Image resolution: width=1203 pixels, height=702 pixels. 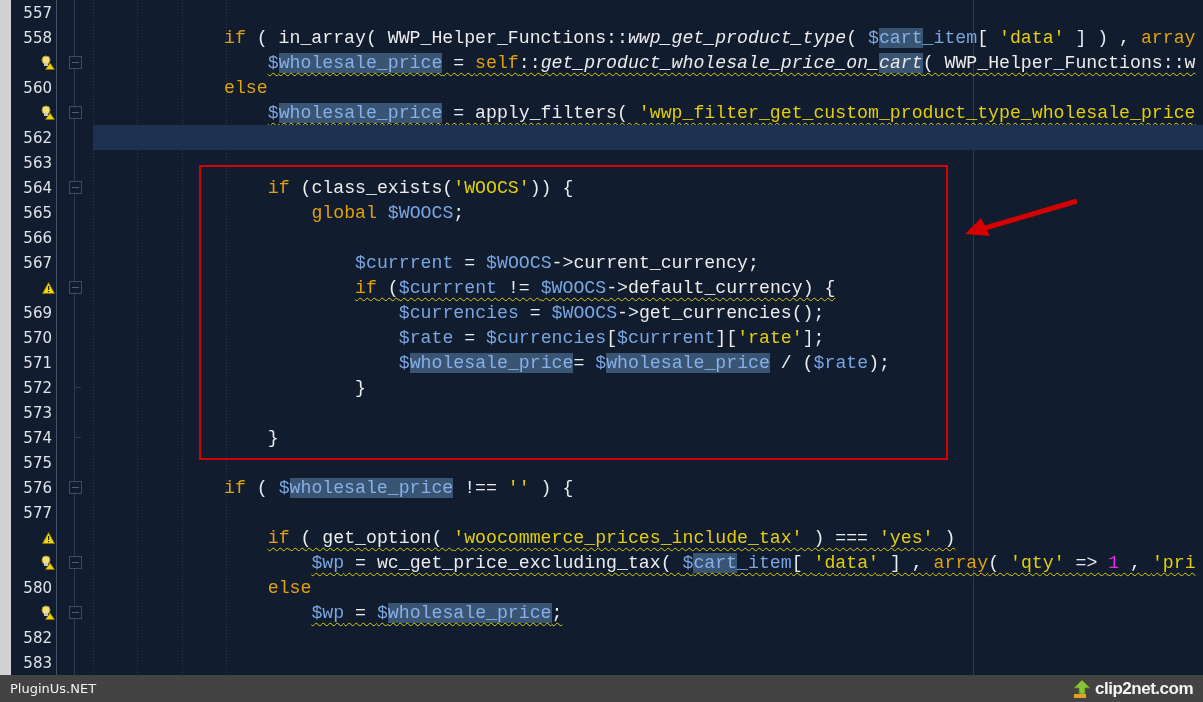 What do you see at coordinates (37, 662) in the screenshot?
I see `line-number: 583` at bounding box center [37, 662].